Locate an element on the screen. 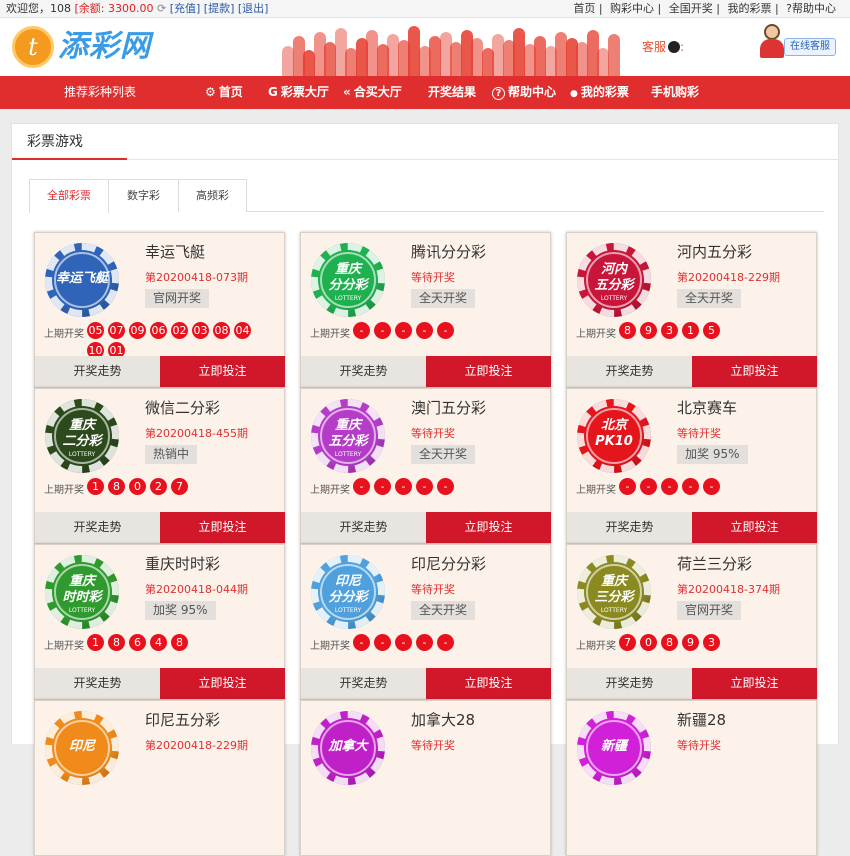 Image resolution: width=850 pixels, height=856 pixels. lottery-name: 加拿大28 is located at coordinates (443, 719).